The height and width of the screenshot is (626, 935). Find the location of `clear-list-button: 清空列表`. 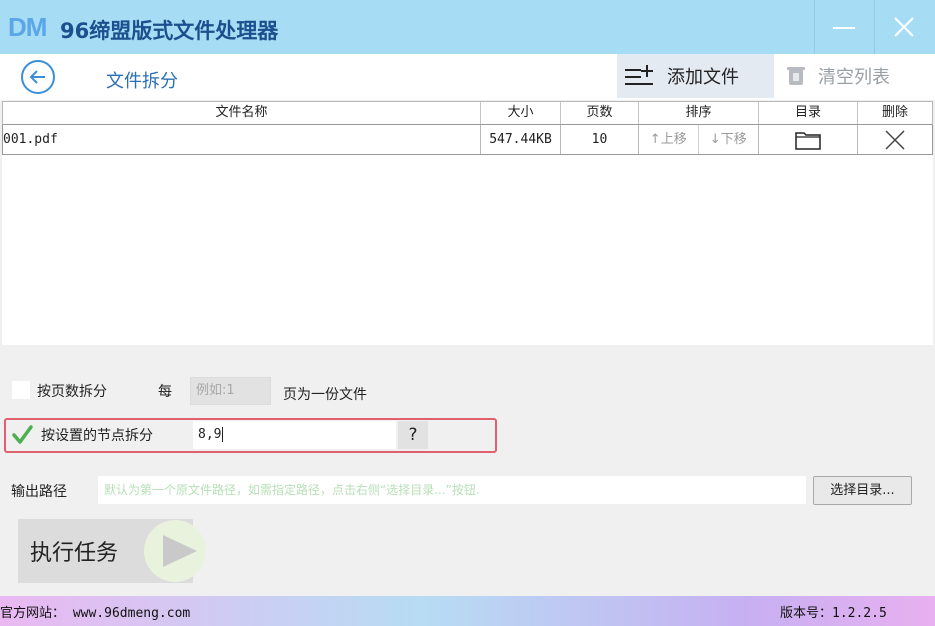

clear-list-button: 清空列表 is located at coordinates (860, 76).